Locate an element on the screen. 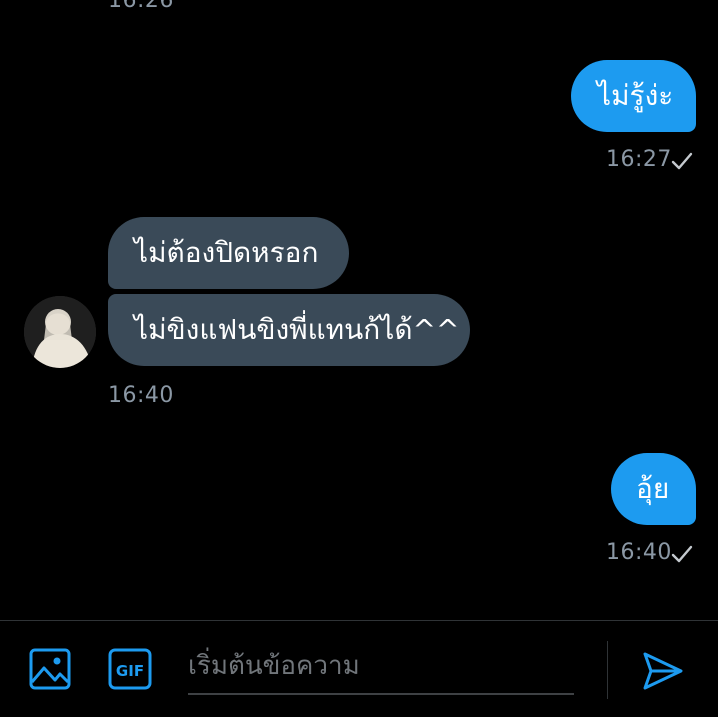 This screenshot has width=718, height=717. avatar-image is located at coordinates (60, 332).